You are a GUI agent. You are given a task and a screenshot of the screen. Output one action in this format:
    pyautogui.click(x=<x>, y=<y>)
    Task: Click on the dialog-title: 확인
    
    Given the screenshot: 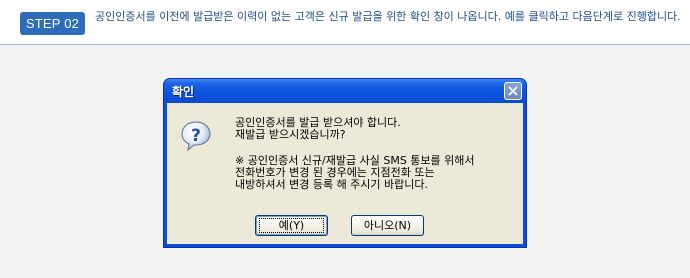 What is the action you would take?
    pyautogui.click(x=183, y=92)
    